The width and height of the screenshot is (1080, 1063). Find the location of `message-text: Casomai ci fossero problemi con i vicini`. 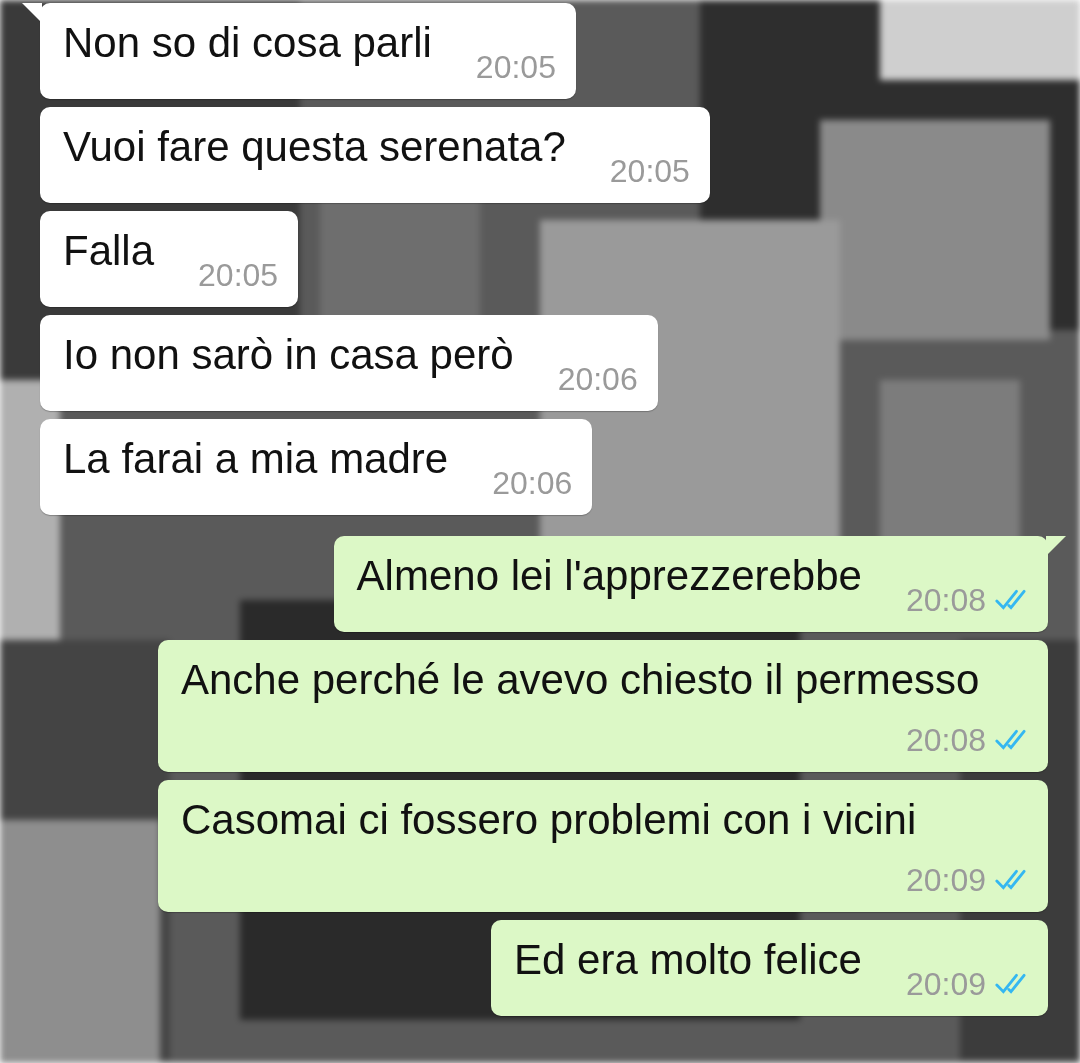

message-text: Casomai ci fossero problemi con i vicini is located at coordinates (549, 820).